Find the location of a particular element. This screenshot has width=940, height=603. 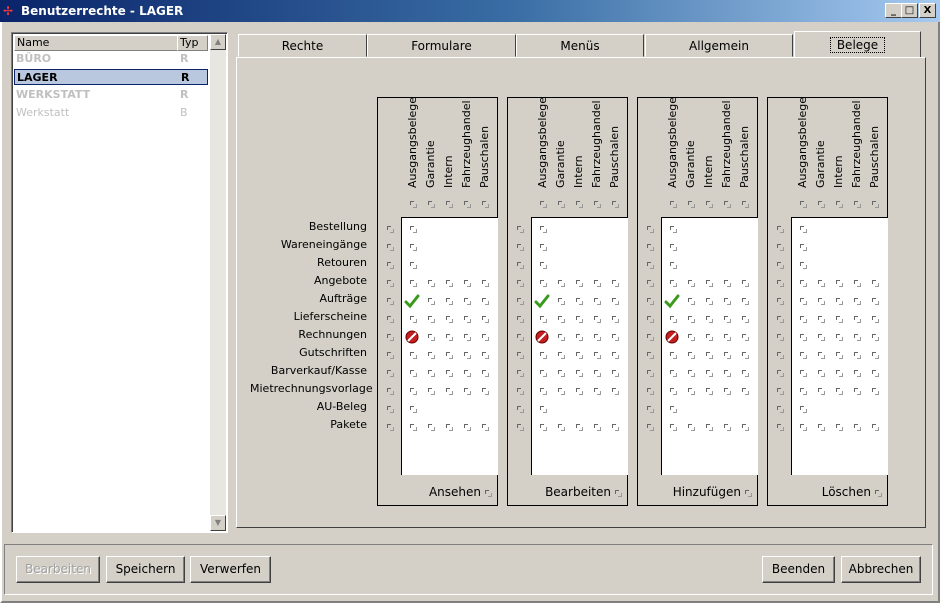

granted-check-icon is located at coordinates (412, 301).